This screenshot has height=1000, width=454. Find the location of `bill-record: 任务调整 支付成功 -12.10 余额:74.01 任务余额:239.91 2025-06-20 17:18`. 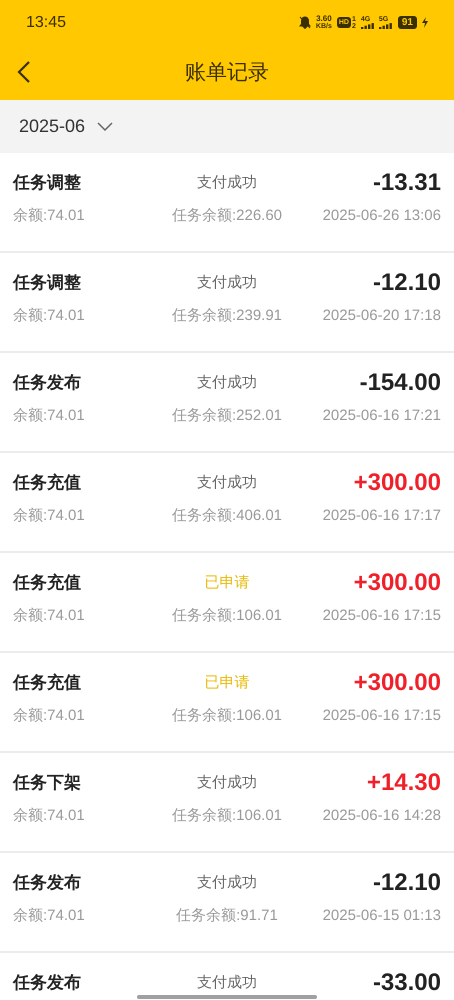

bill-record: 任务调整 支付成功 -12.10 余额:74.01 任务余额:239.91 2025-06-20 17:18 is located at coordinates (227, 303).